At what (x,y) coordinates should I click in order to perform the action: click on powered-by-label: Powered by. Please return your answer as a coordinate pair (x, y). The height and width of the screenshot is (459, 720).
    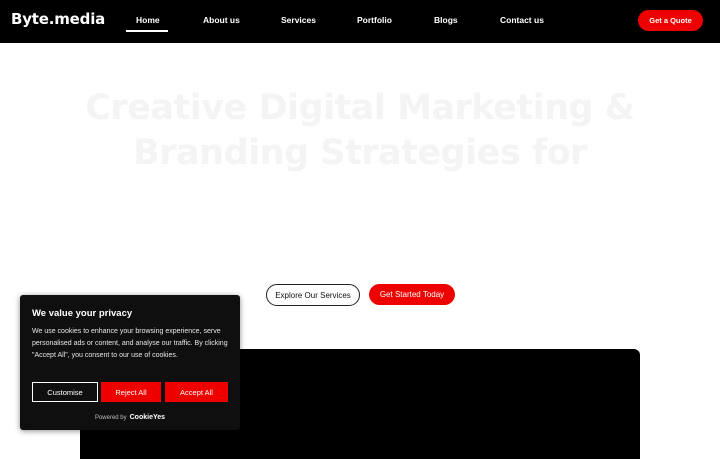
    Looking at the image, I should click on (110, 418).